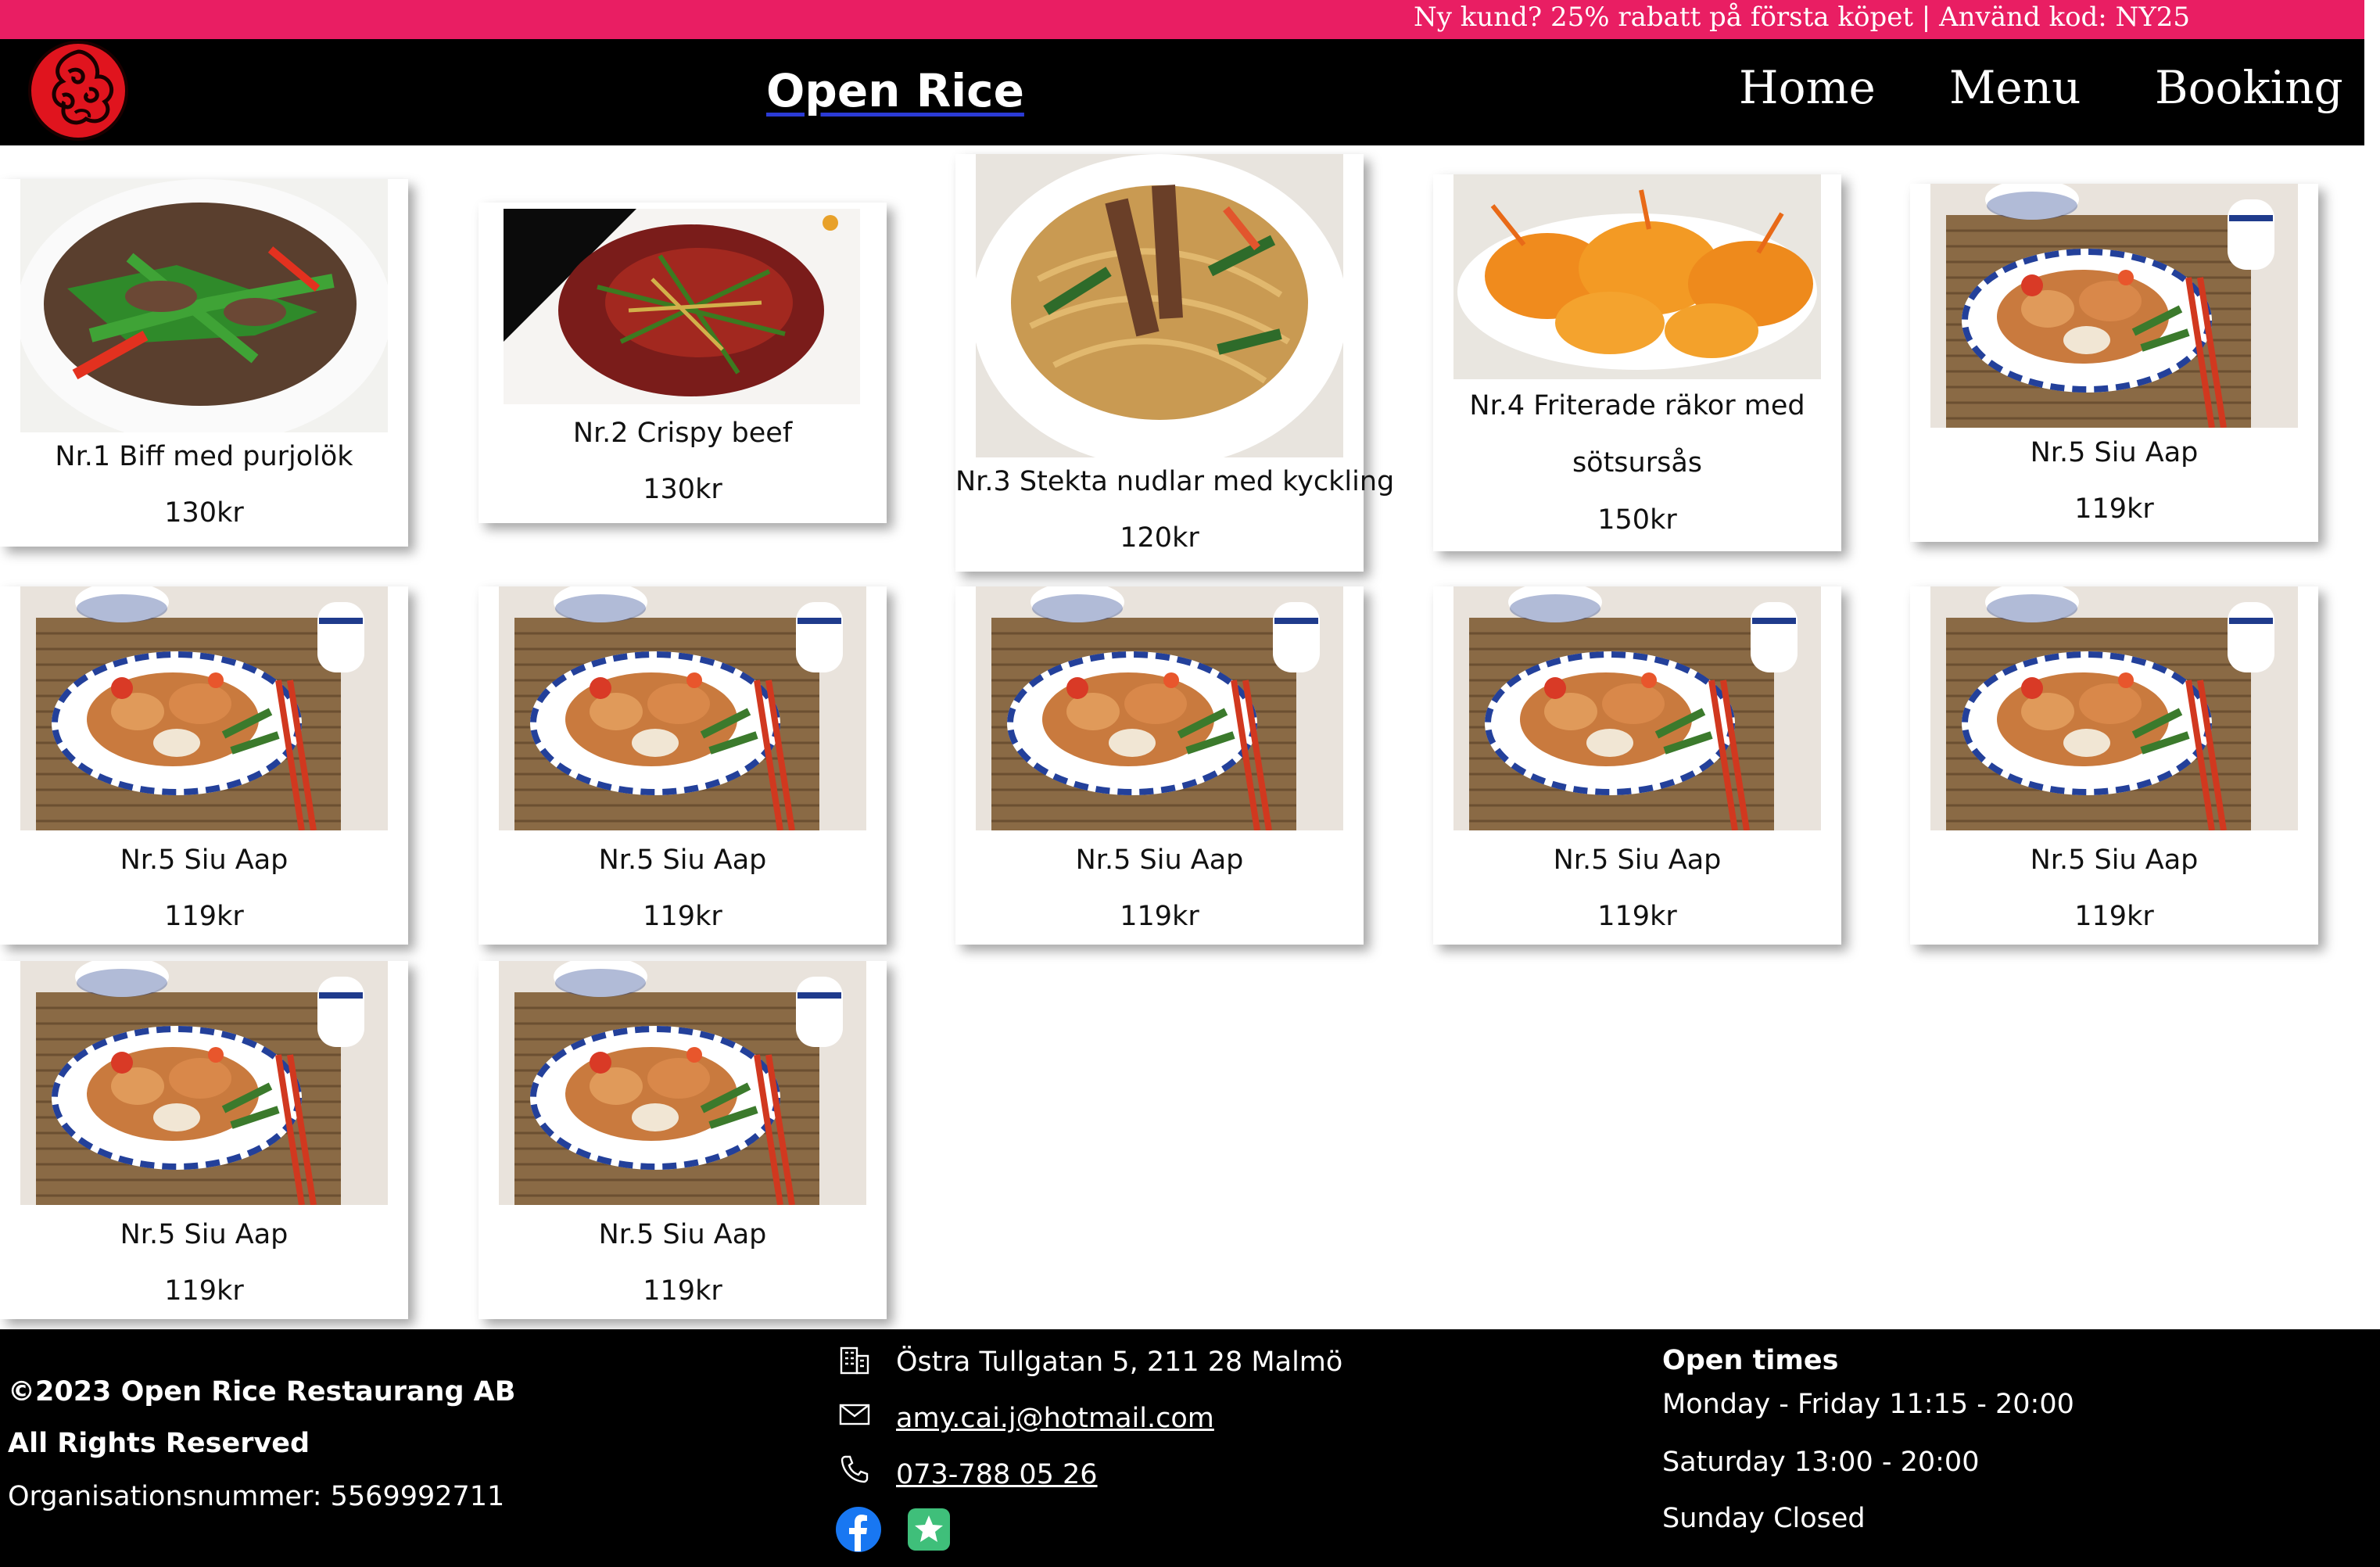 This screenshot has height=1567, width=2380. What do you see at coordinates (1637, 520) in the screenshot?
I see `menu-item-price: 150kr` at bounding box center [1637, 520].